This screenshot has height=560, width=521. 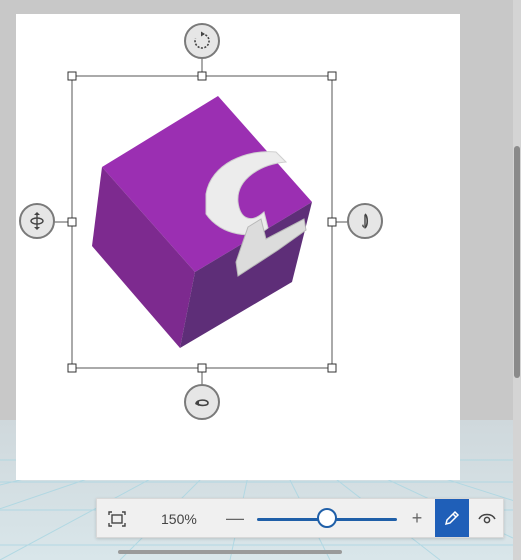 I want to click on pen-edit-icon, so click(x=452, y=518).